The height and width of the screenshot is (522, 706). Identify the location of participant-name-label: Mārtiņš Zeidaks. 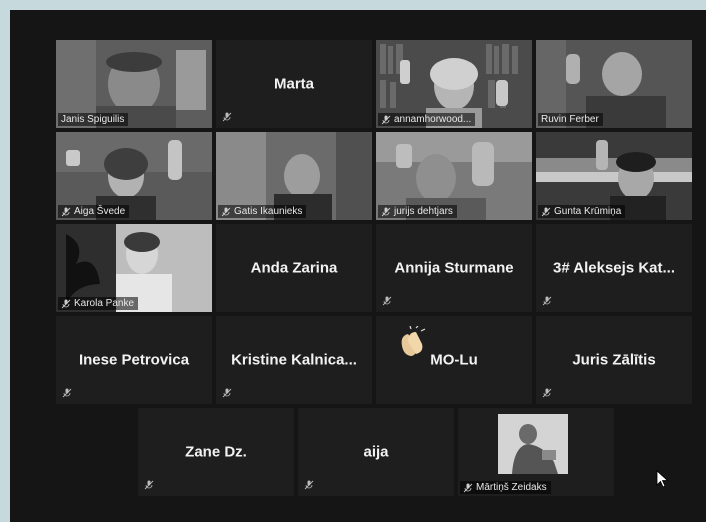
(505, 487).